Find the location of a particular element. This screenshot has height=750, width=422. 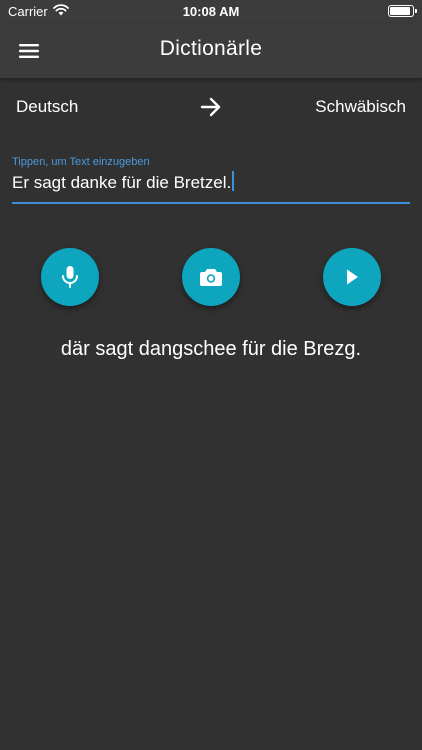

input-value: Er sagt danke für die Bretzel. is located at coordinates (121, 182).